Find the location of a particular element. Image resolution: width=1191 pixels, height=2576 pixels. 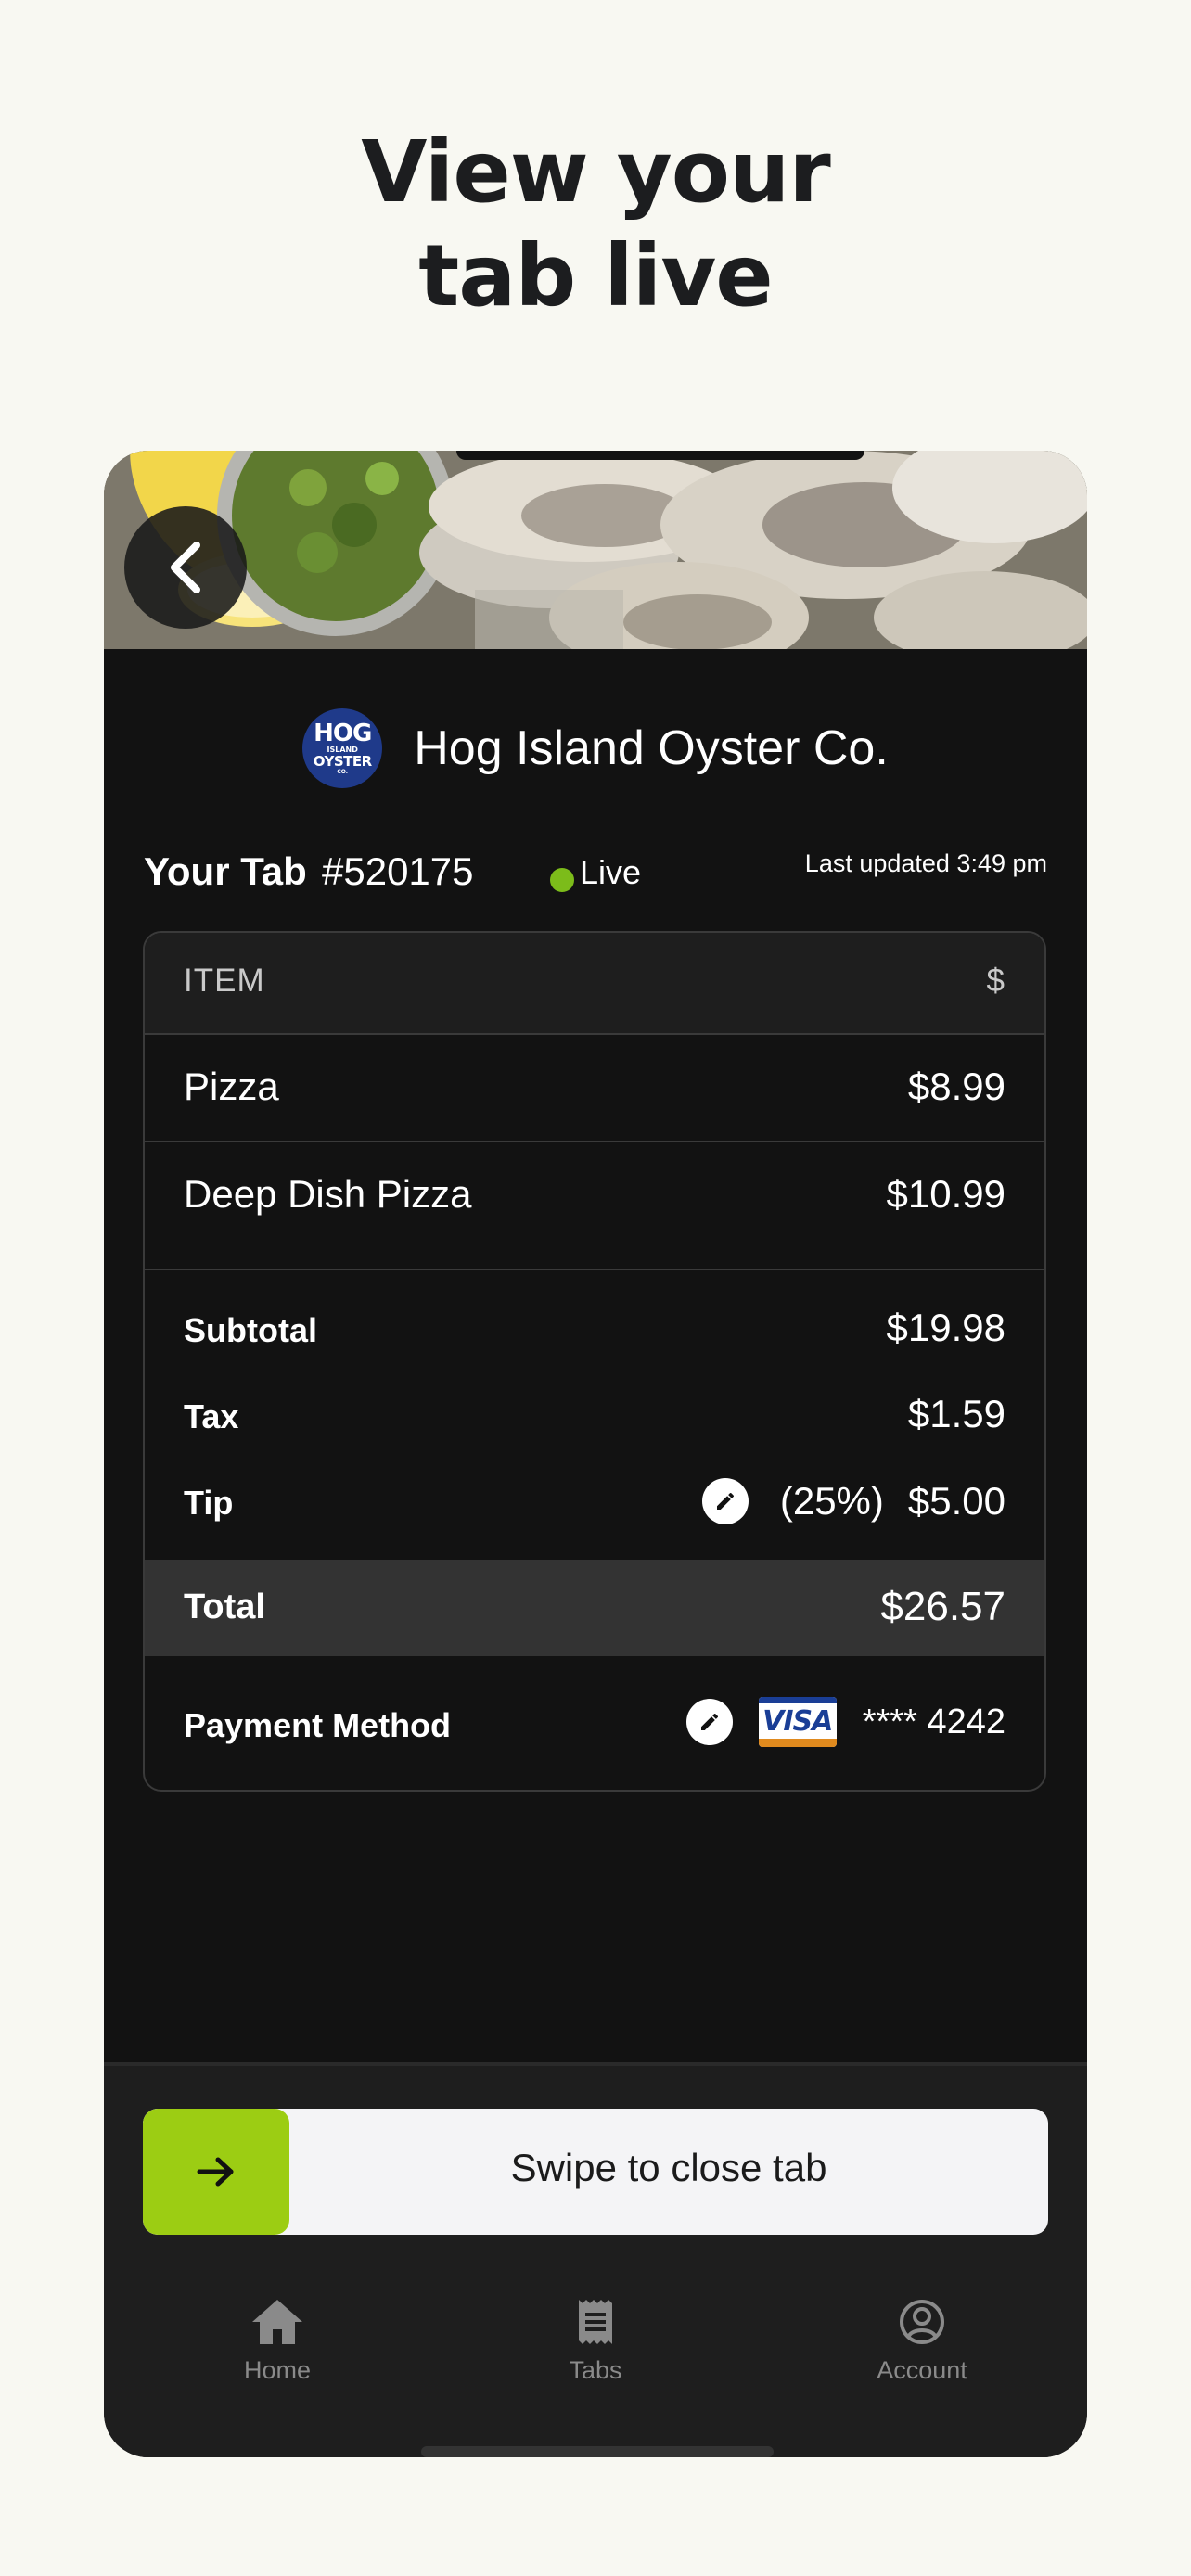

subtotal-row: Subtotal $19.98 is located at coordinates (594, 1338).